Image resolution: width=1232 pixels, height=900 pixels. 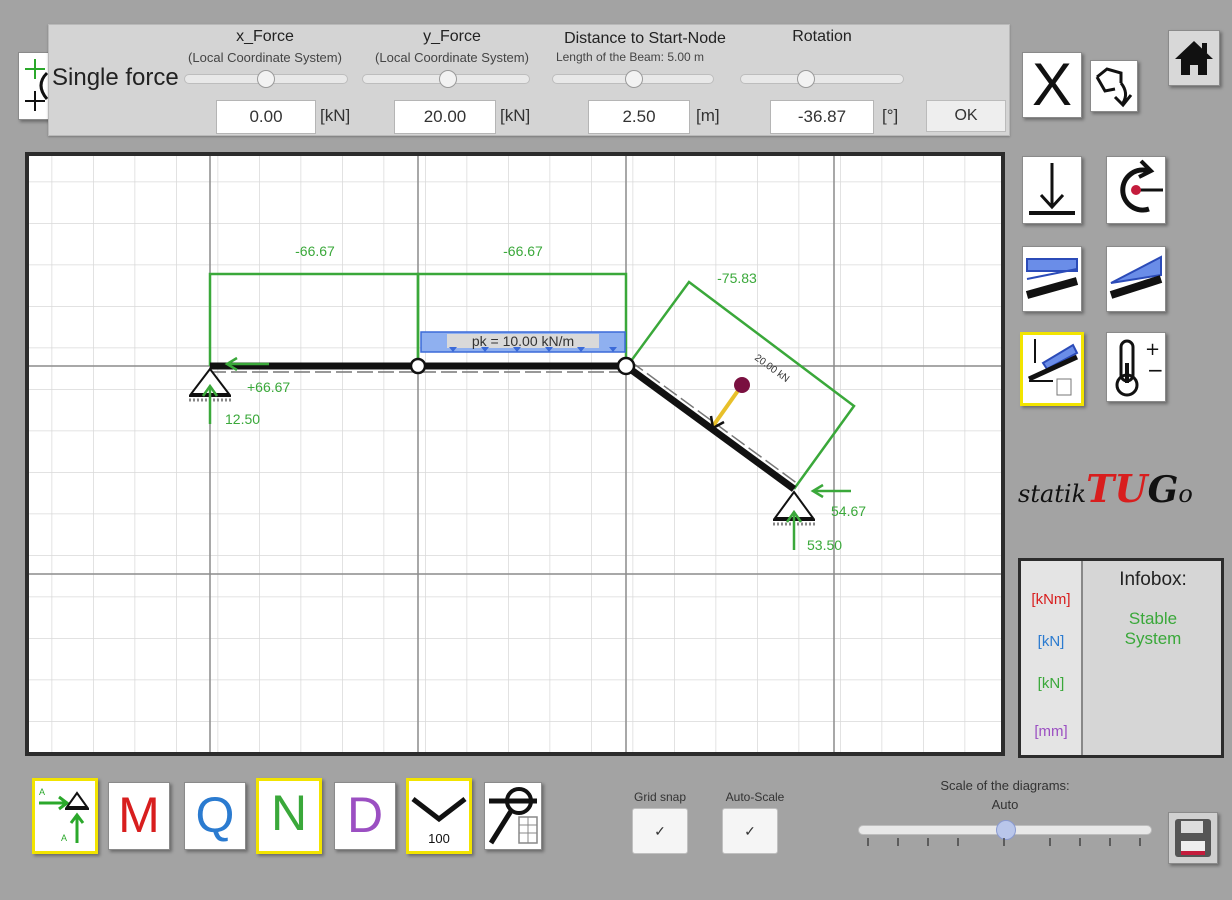 I want to click on moment-unit: [kNm], so click(x=1051, y=599).